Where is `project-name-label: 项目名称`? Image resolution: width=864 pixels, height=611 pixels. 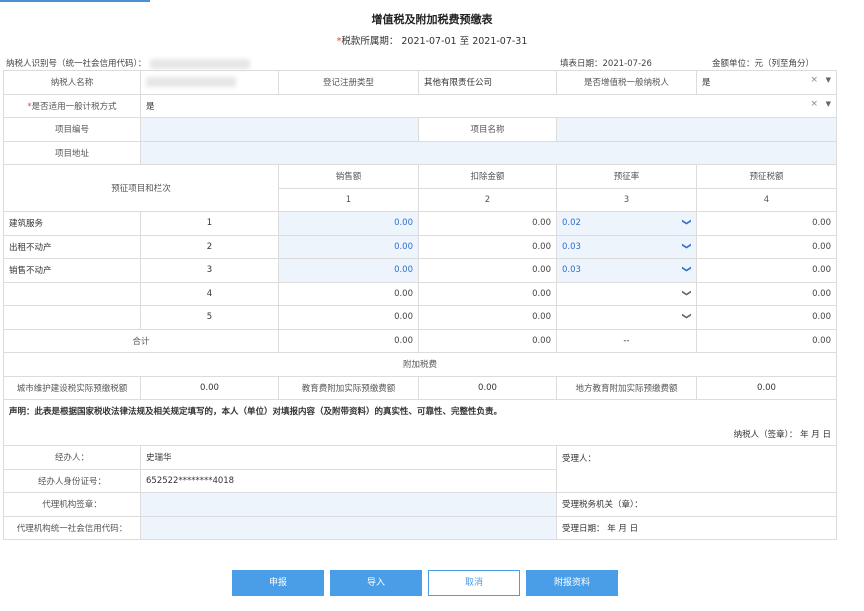 project-name-label: 项目名称 is located at coordinates (487, 129).